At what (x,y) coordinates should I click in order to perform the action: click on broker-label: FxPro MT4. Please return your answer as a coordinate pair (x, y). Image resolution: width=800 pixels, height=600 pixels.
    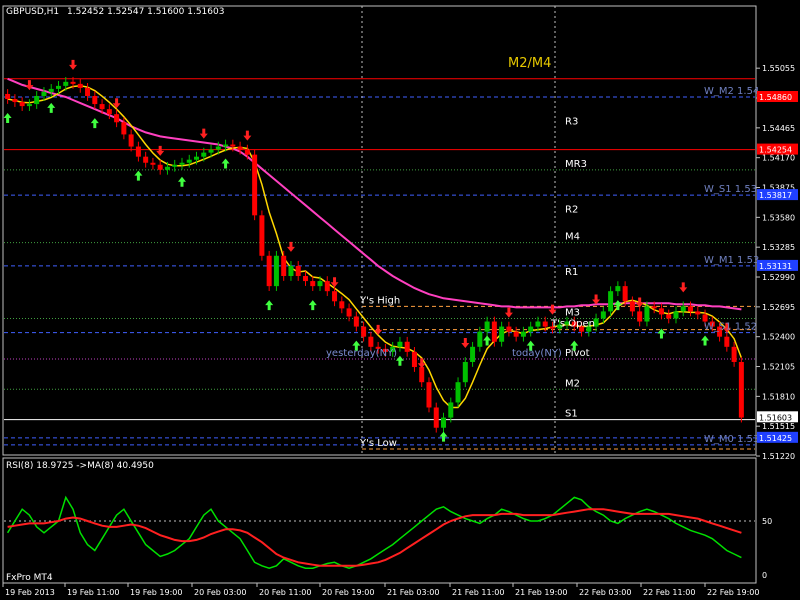
    Looking at the image, I should click on (29, 578).